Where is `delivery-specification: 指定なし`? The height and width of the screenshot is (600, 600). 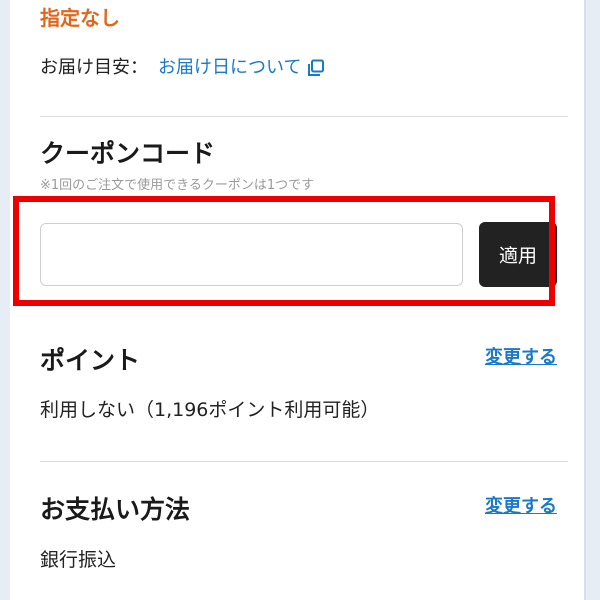
delivery-specification: 指定なし is located at coordinates (80, 18).